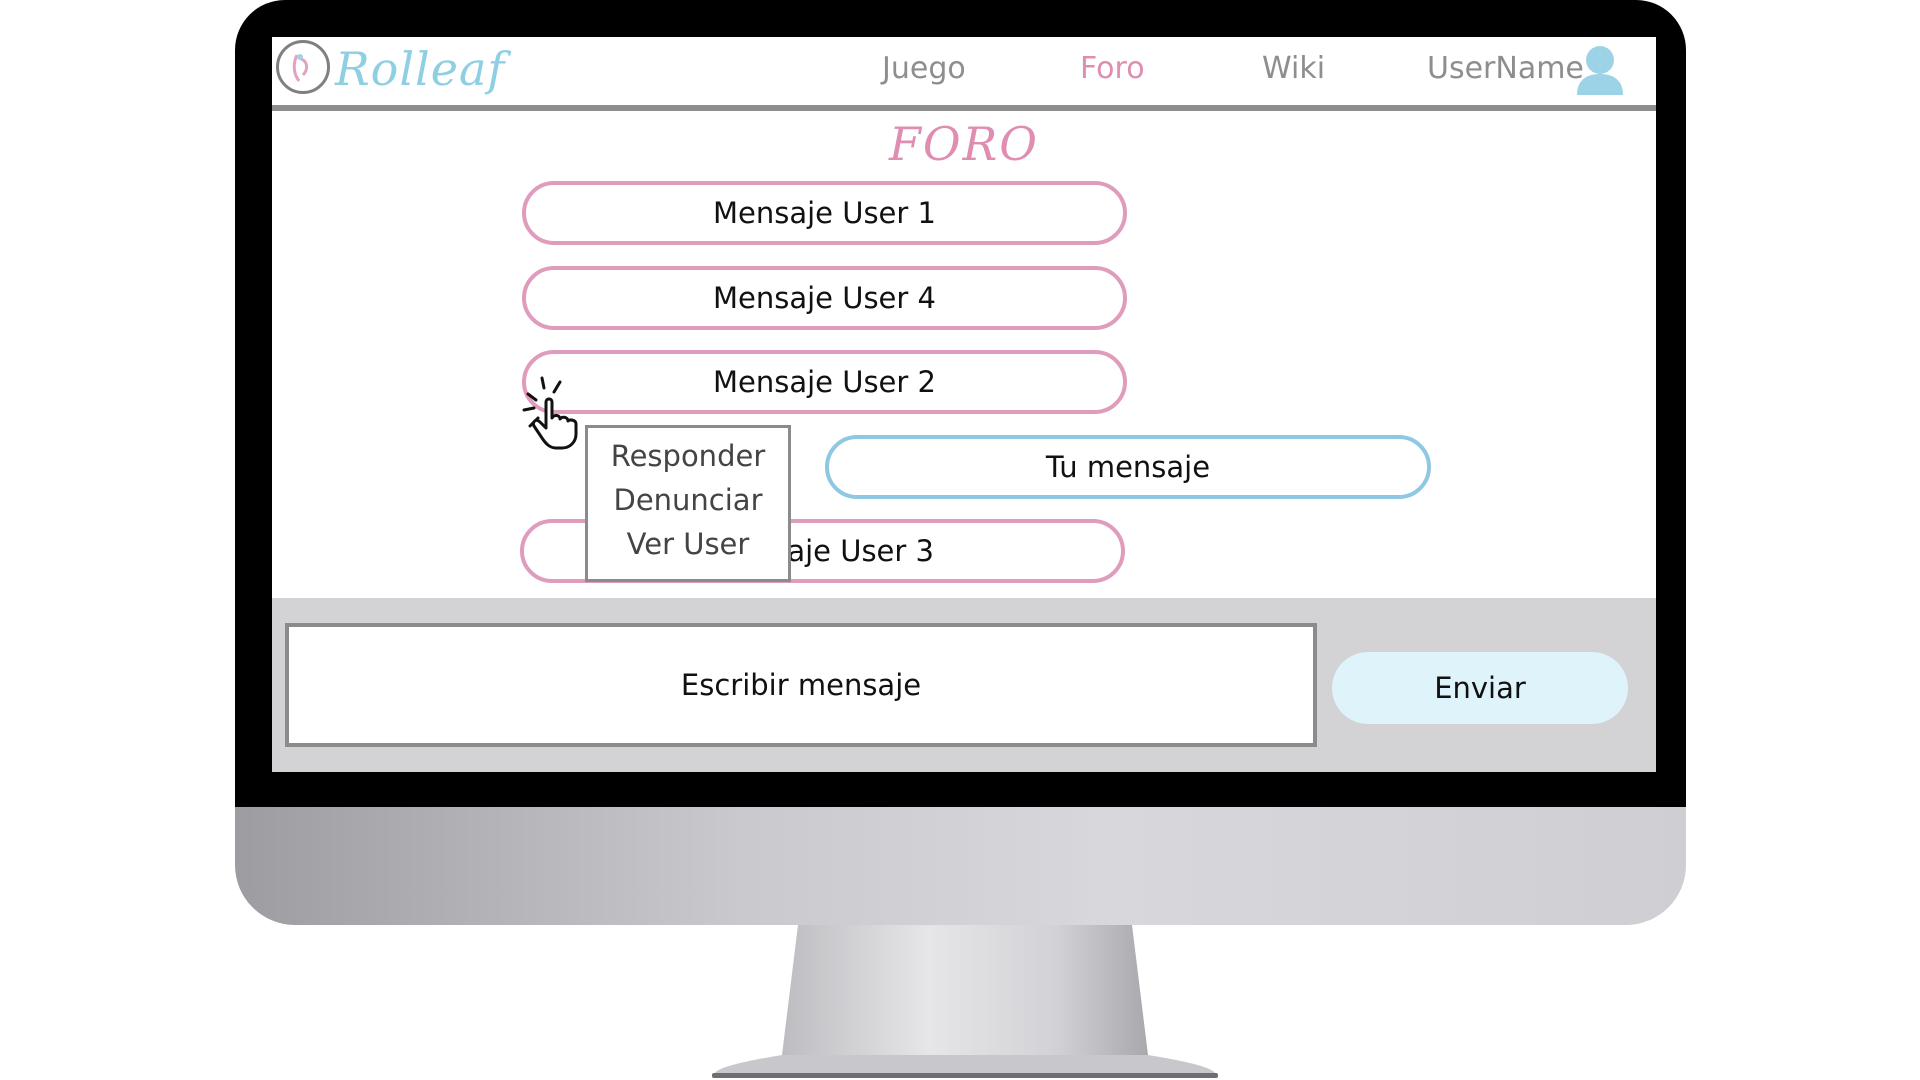 The height and width of the screenshot is (1080, 1920). I want to click on page-title: FORO, so click(964, 144).